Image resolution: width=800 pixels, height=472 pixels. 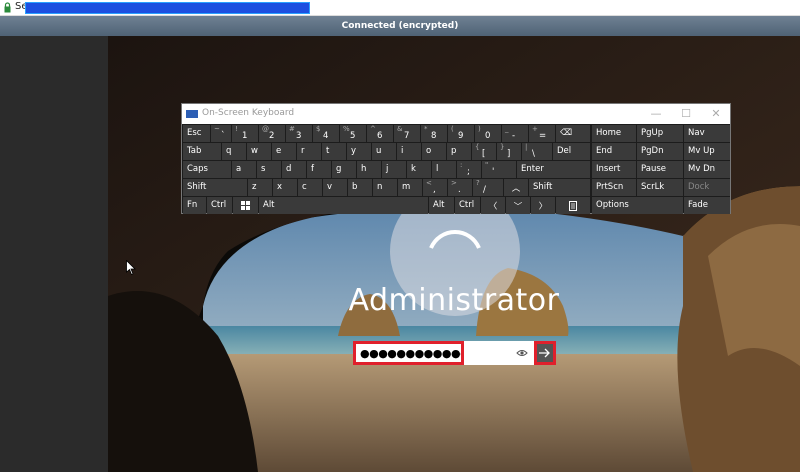 I want to click on key-n: n, so click(x=385, y=187).